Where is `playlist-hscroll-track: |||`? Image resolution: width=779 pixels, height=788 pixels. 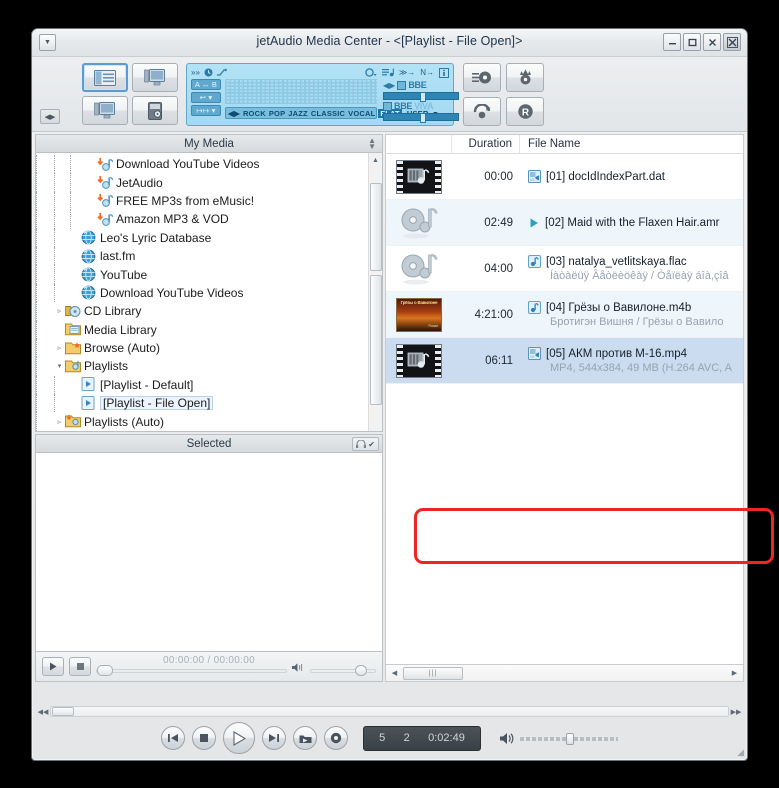
playlist-hscroll-track: ||| is located at coordinates (564, 673).